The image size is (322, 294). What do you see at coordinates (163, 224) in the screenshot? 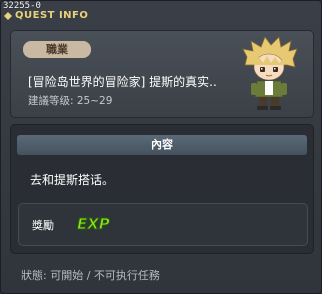
I see `reward-box: 獎勵 EXP` at bounding box center [163, 224].